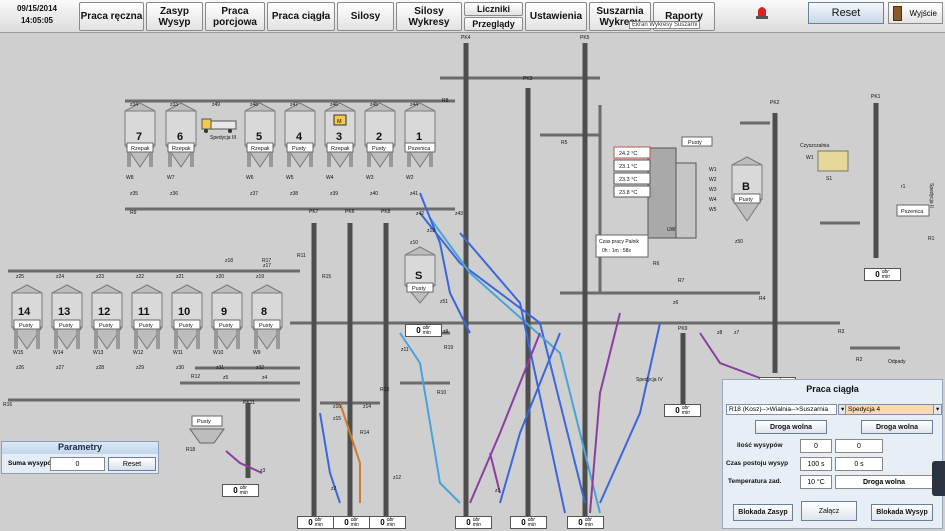 Image resolution: width=945 pixels, height=531 pixels. Describe the element at coordinates (294, 105) in the screenshot. I see `valve-label: z47` at that location.